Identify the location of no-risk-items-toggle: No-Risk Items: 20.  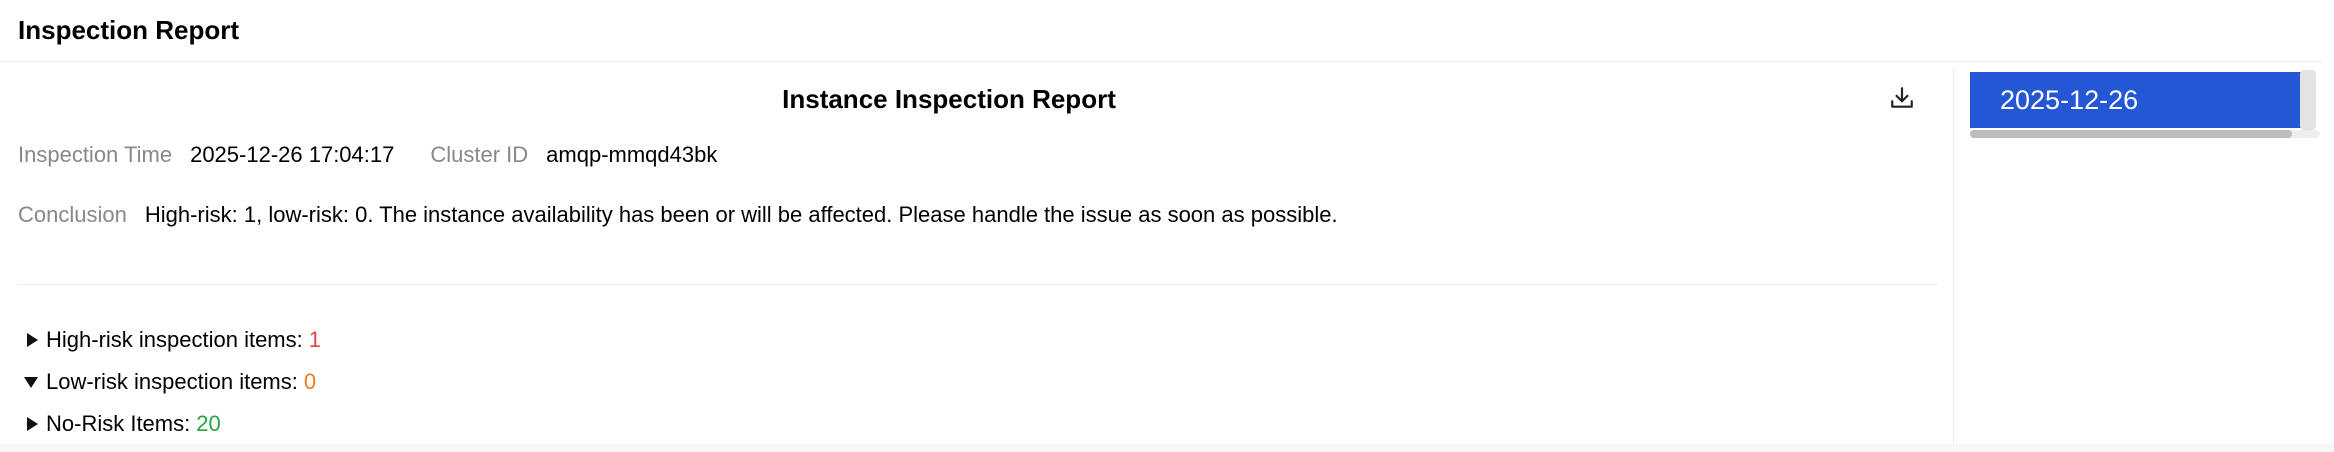
(122, 424).